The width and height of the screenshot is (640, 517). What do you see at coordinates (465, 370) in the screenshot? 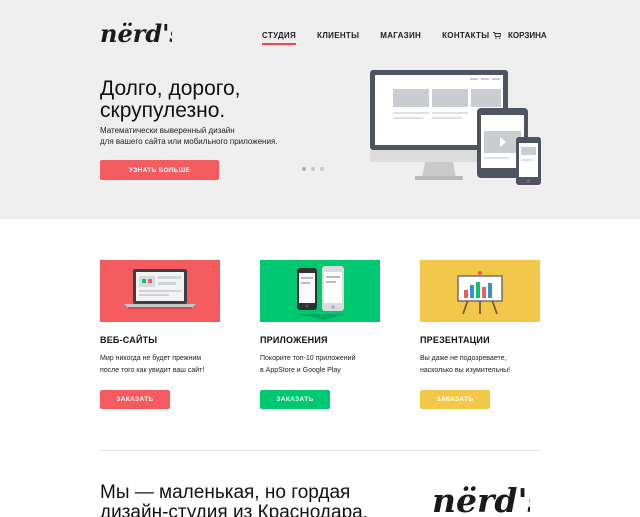
I see `feature-text-line2: насколько вы изумительны!` at bounding box center [465, 370].